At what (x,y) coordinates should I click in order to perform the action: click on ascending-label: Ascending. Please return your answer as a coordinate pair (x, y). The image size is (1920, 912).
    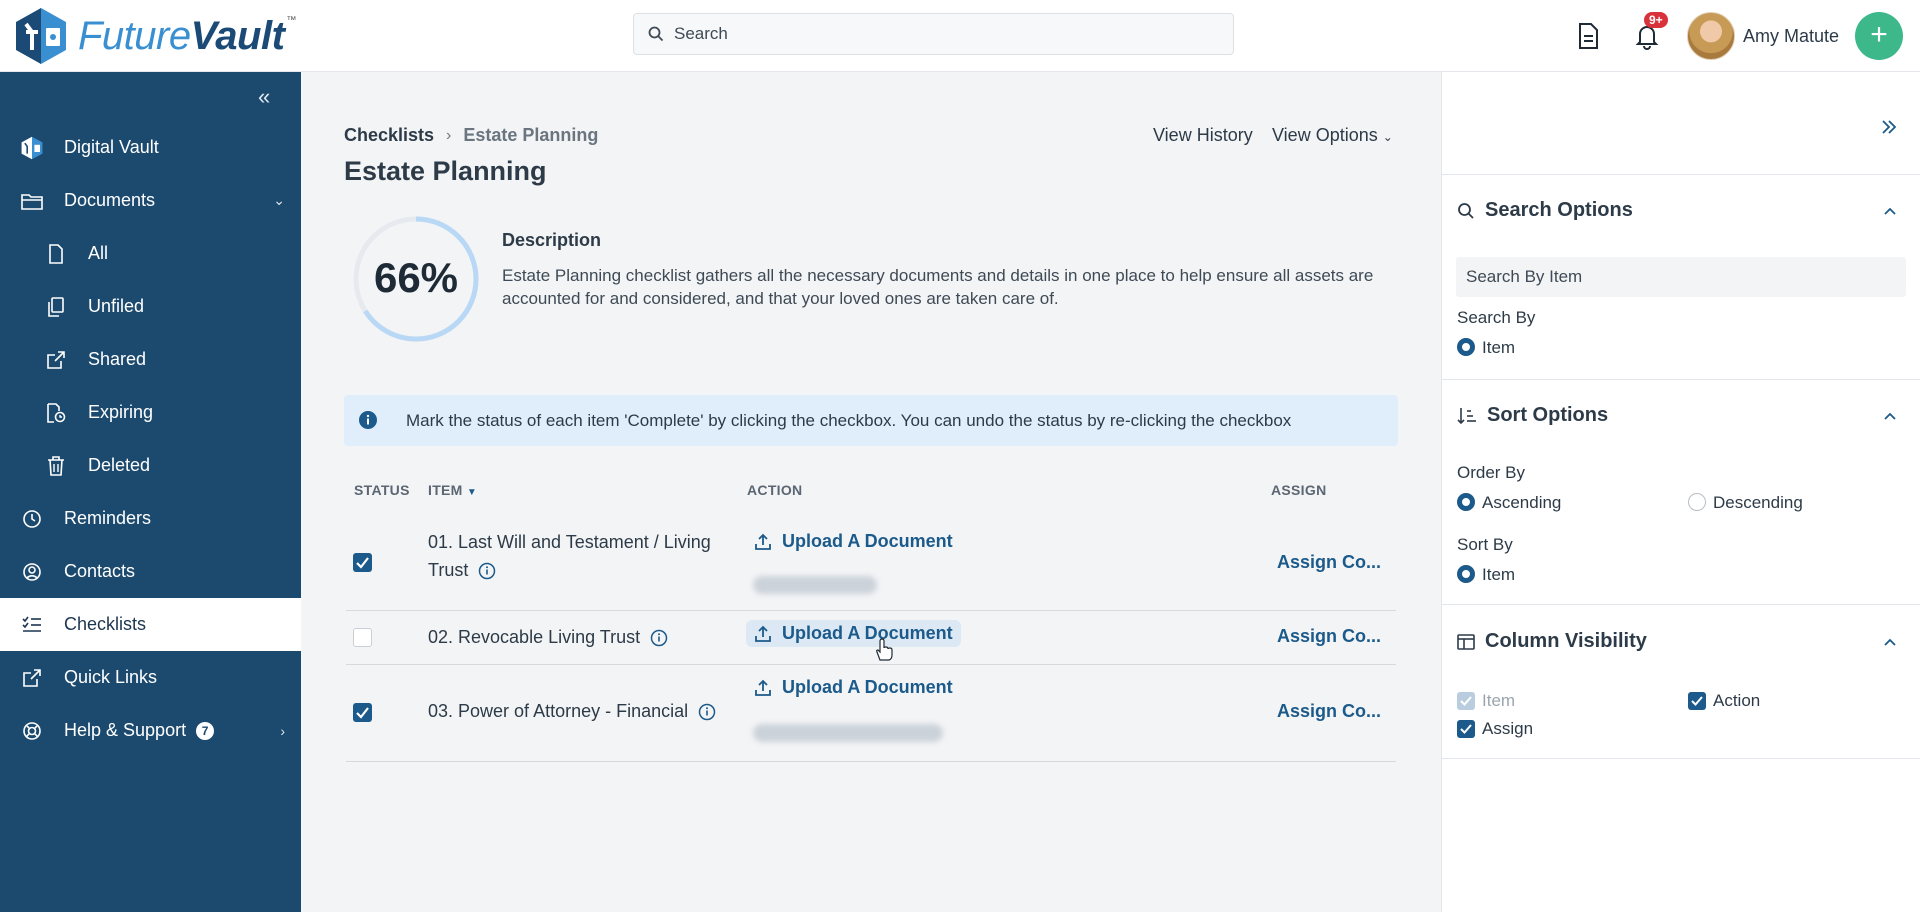
    Looking at the image, I should click on (1522, 502).